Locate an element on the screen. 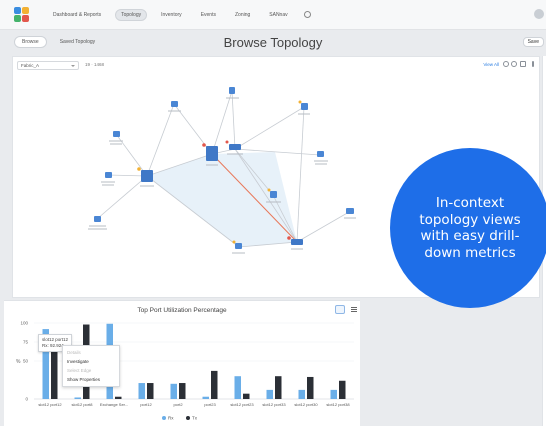  tab-sannav: SANnav is located at coordinates (278, 15).